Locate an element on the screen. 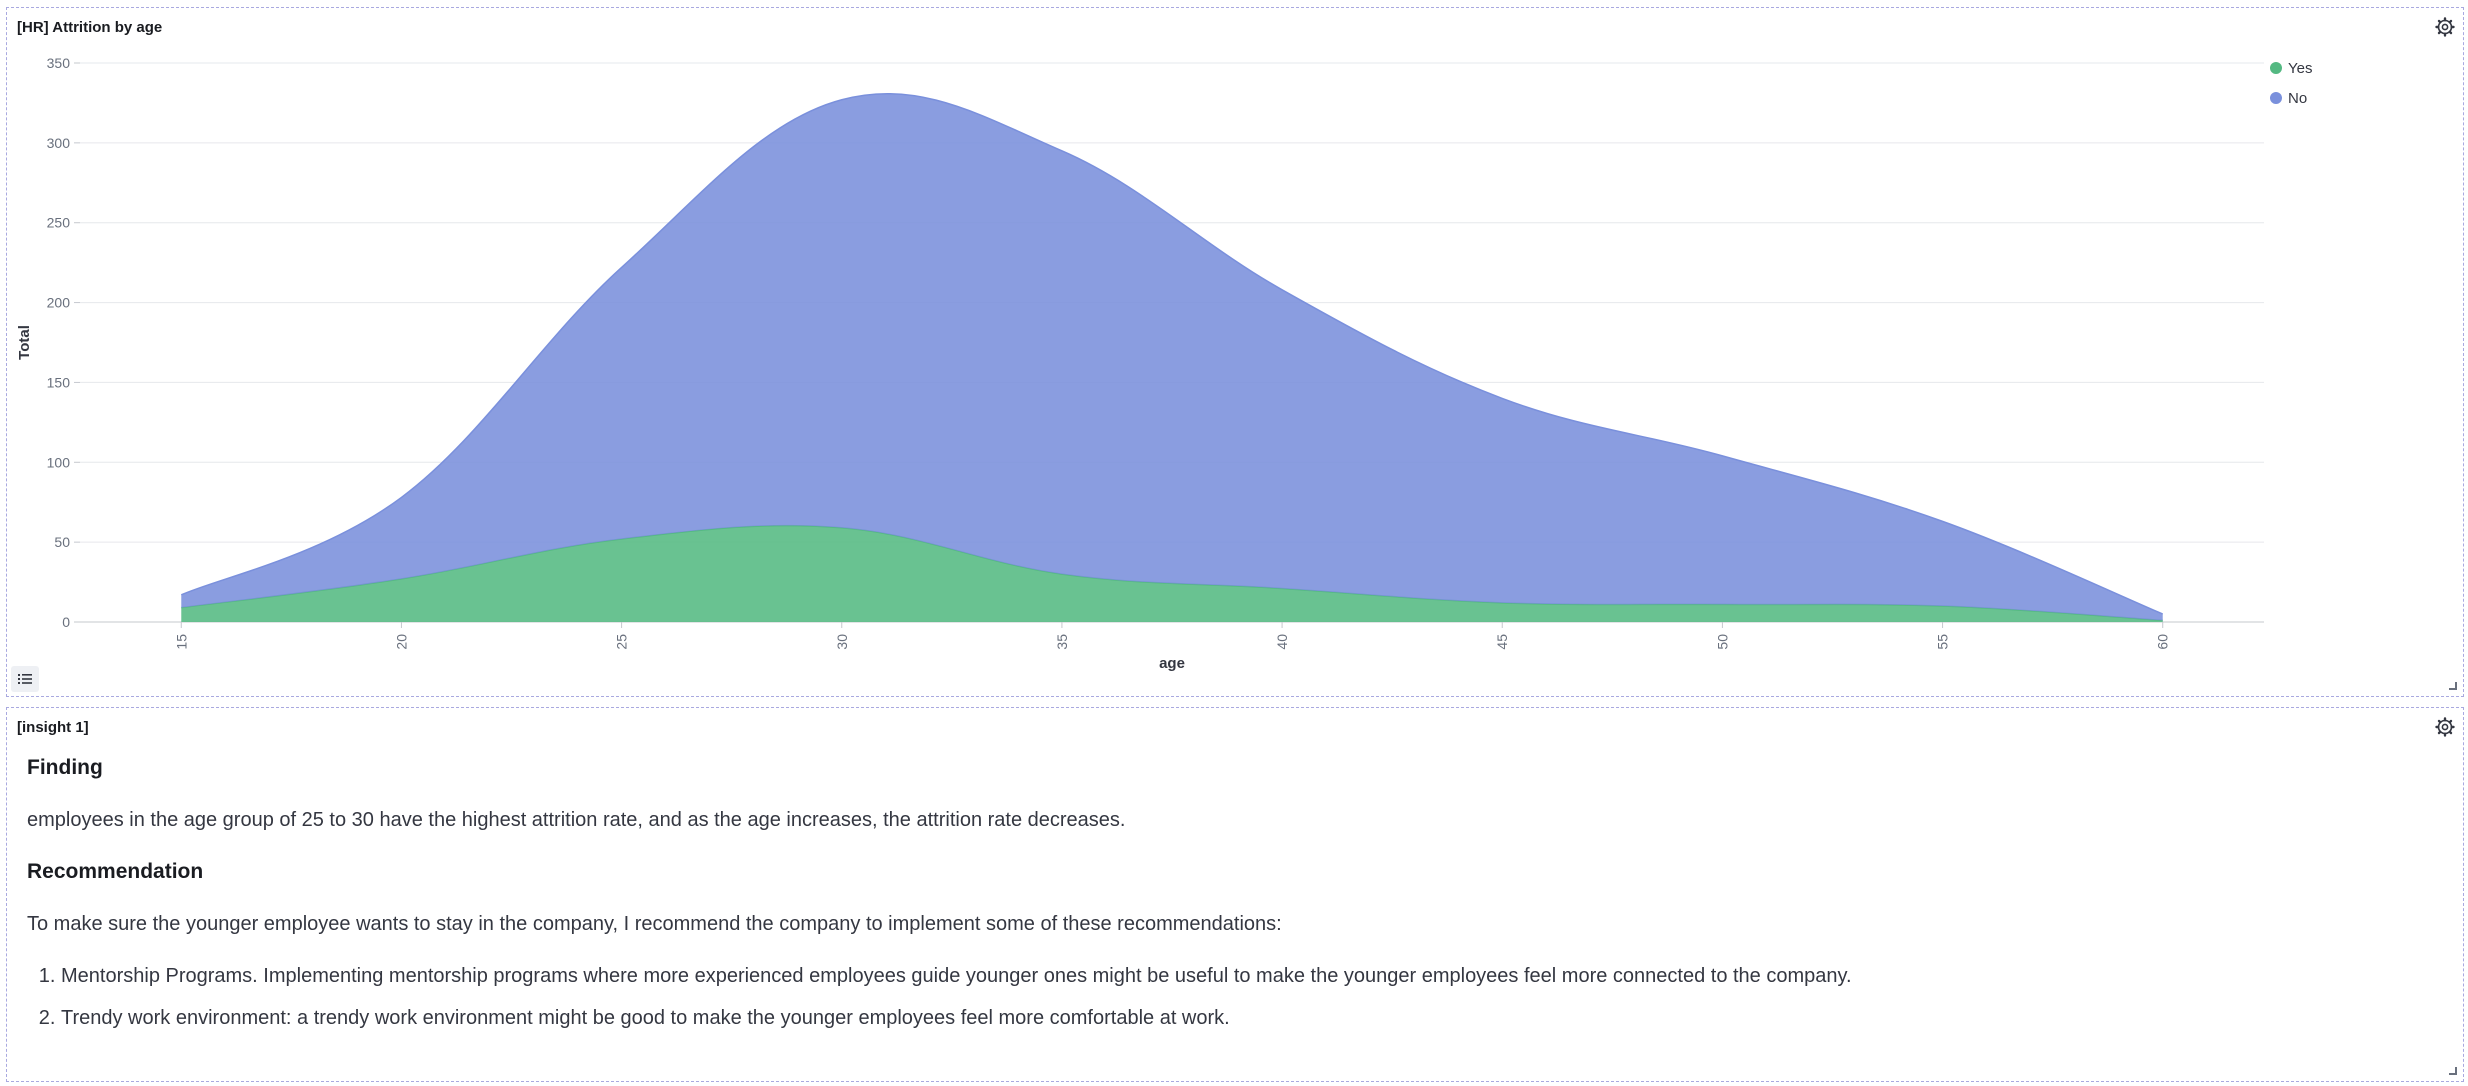 This screenshot has height=1086, width=2468. x-tick-label: 50 is located at coordinates (1722, 642).